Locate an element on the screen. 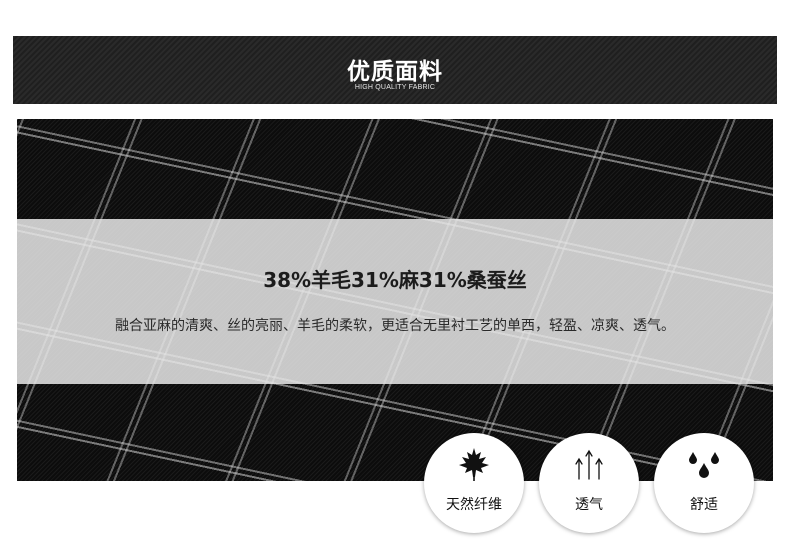 This screenshot has height=557, width=790. water-drops-icon is located at coordinates (704, 464).